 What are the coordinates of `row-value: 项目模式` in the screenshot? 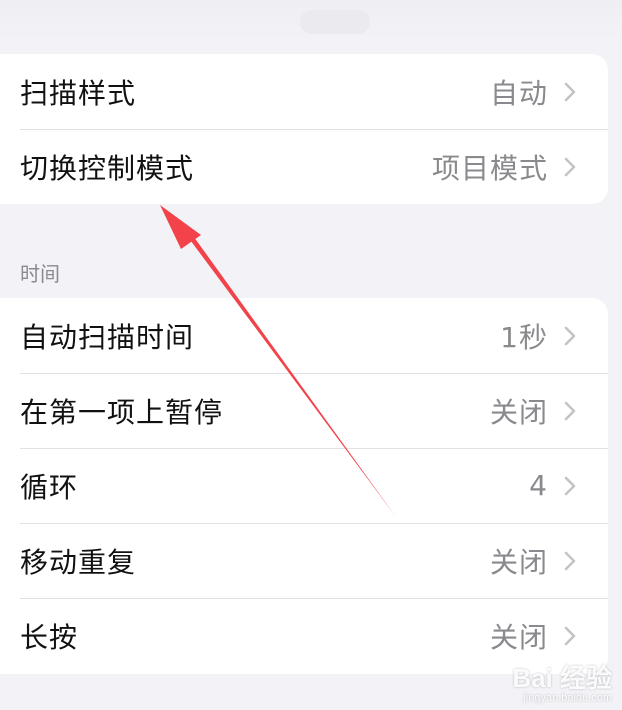 It's located at (489, 168).